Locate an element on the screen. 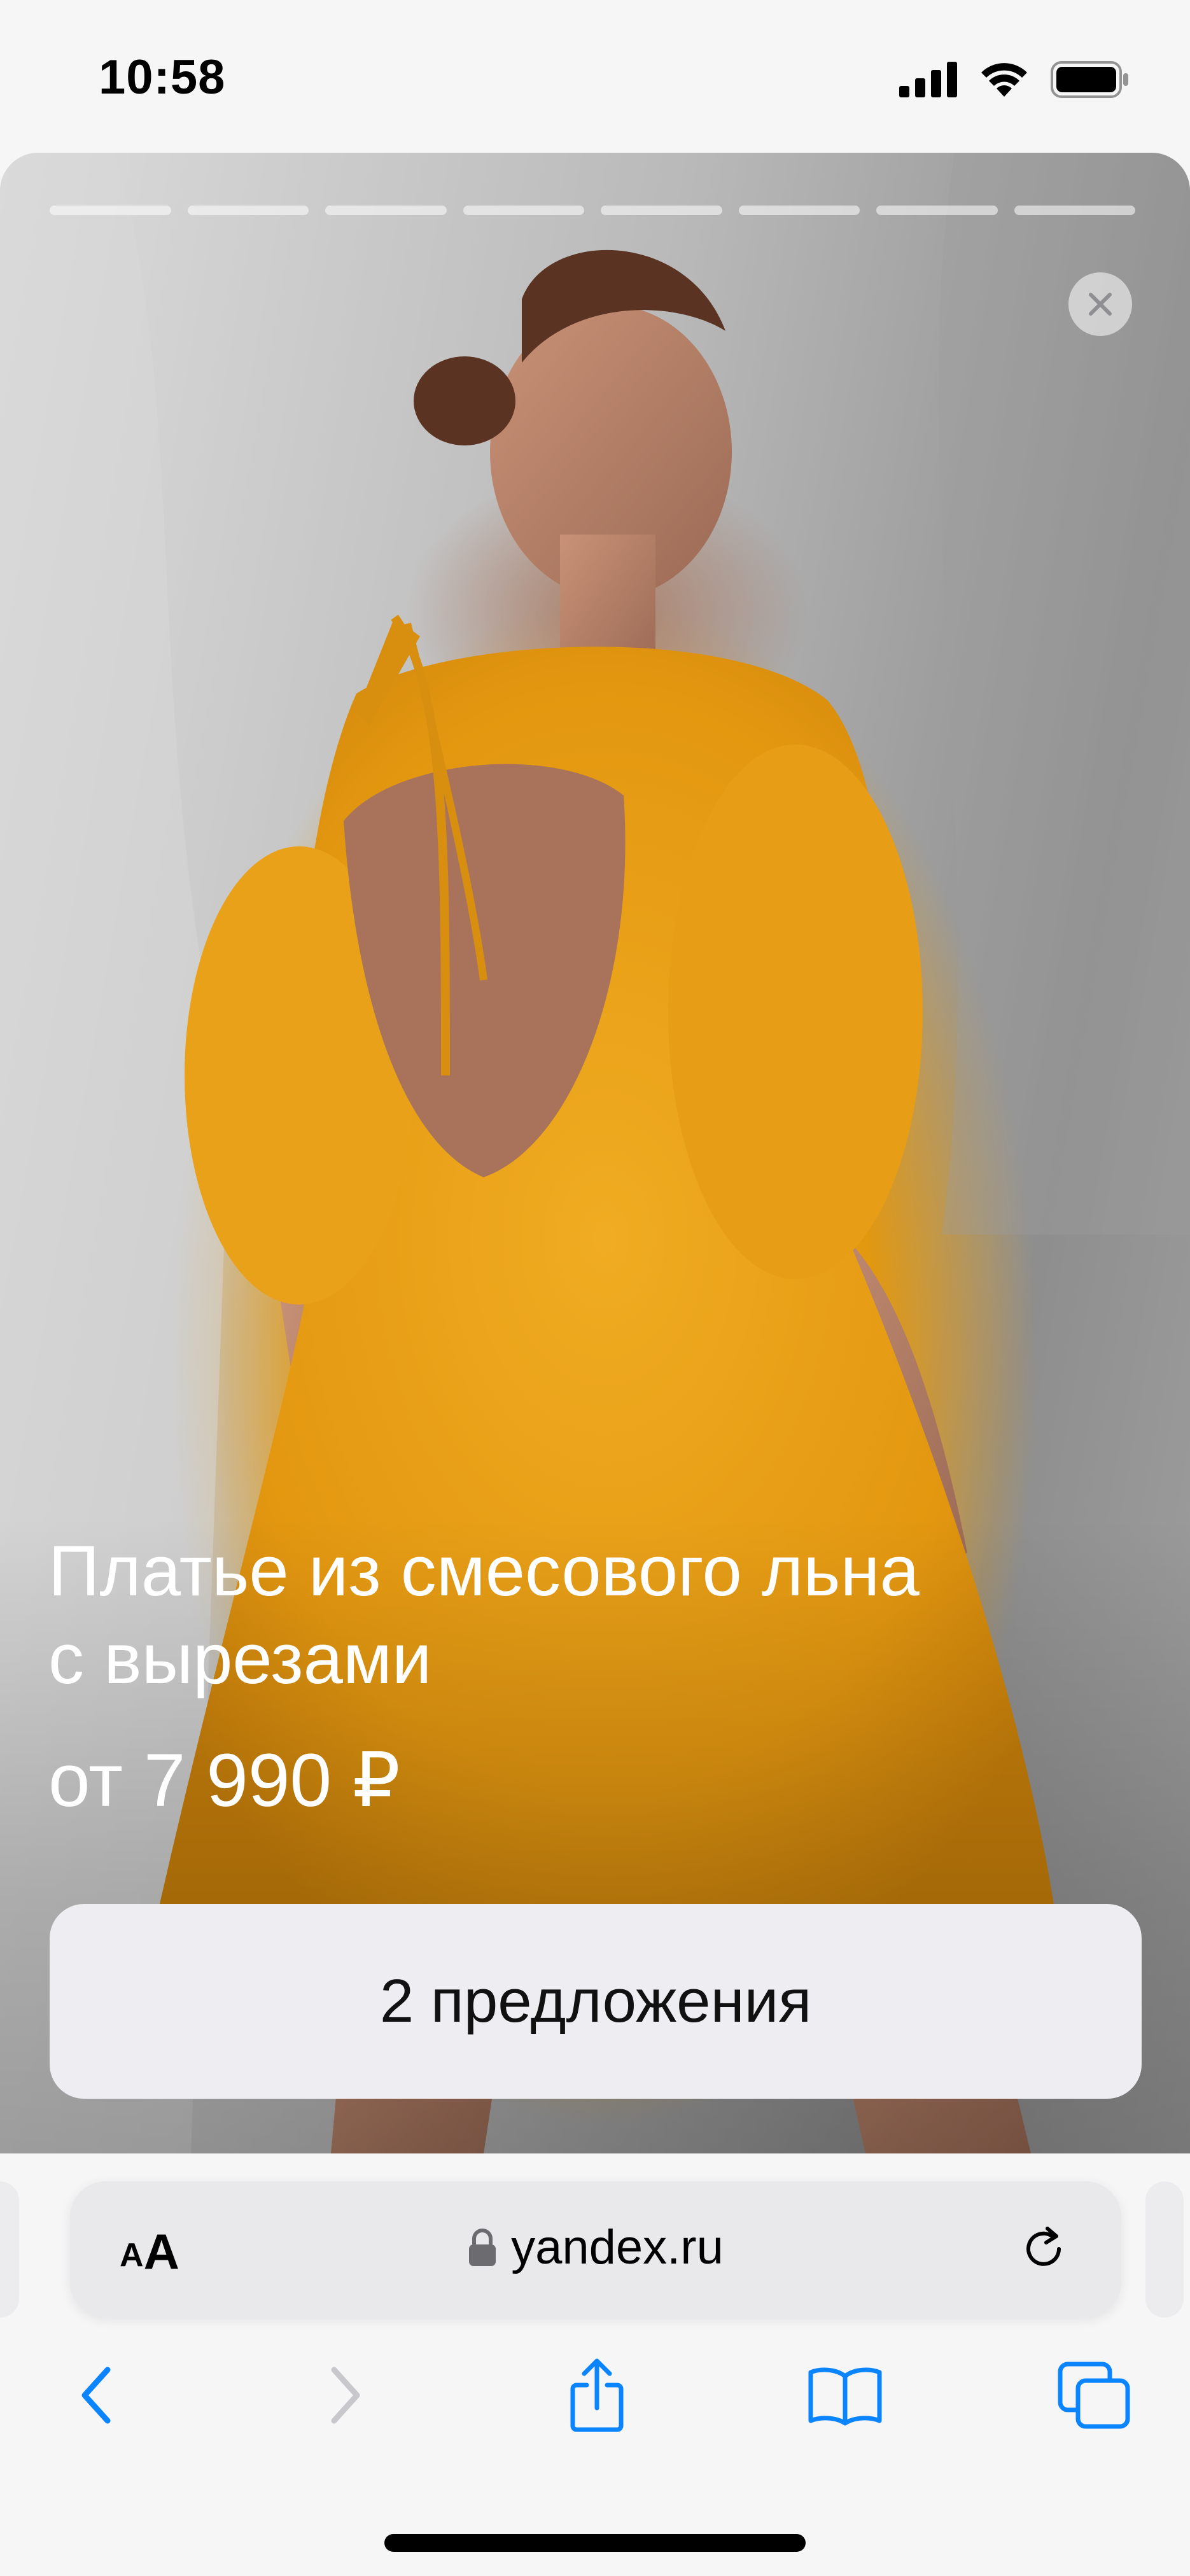 The width and height of the screenshot is (1190, 2576). status-icons is located at coordinates (1014, 79).